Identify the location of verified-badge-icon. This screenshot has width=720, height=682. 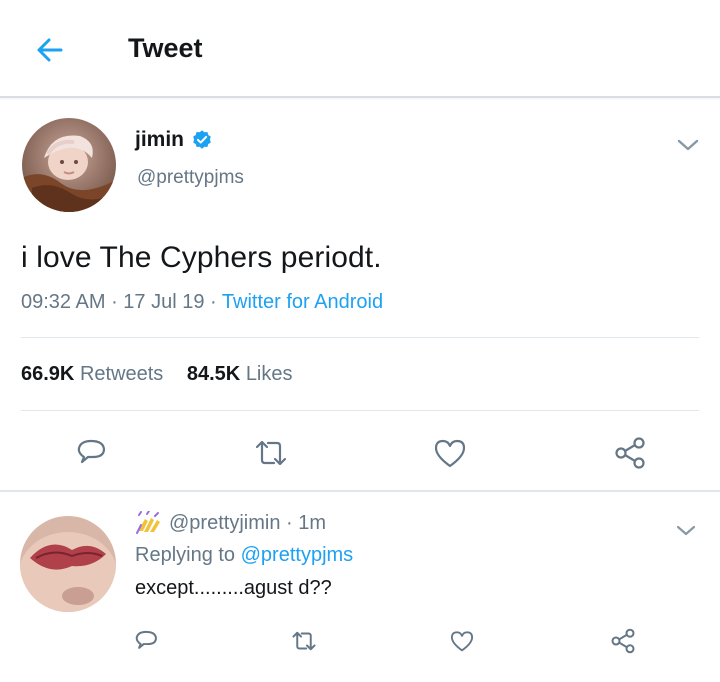
(202, 139).